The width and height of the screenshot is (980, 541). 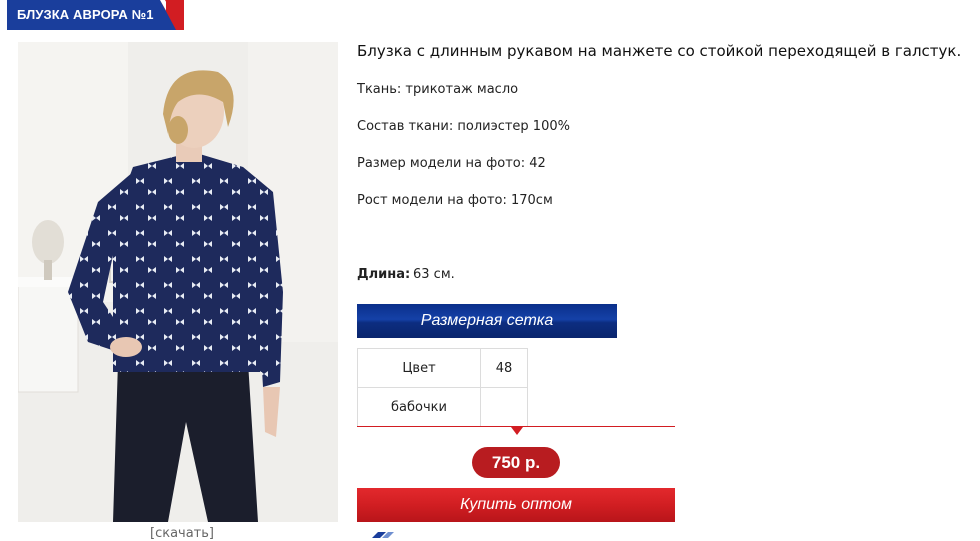 I want to click on attr-model-size: Размер модели на фото: 42, so click(x=451, y=163).